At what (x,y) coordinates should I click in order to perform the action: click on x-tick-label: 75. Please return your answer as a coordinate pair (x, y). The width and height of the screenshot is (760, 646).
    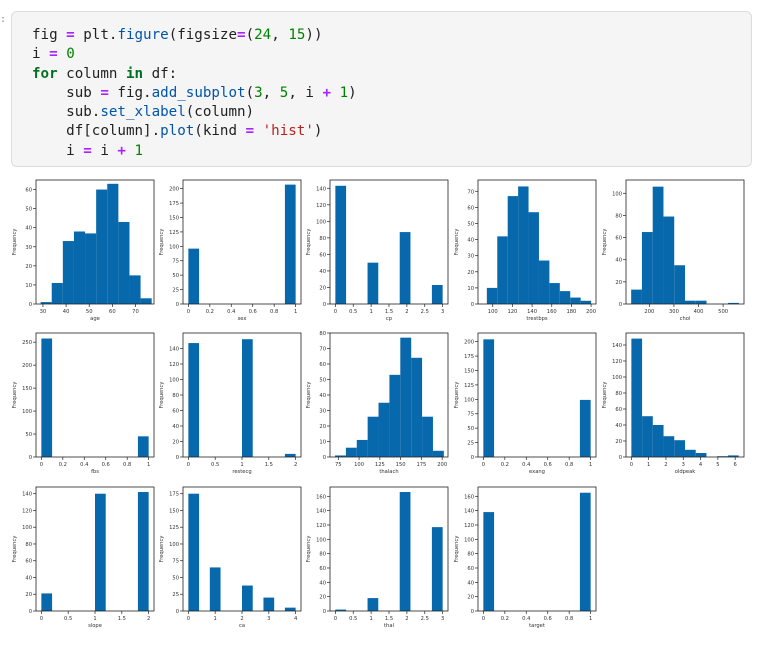
    Looking at the image, I should click on (338, 465).